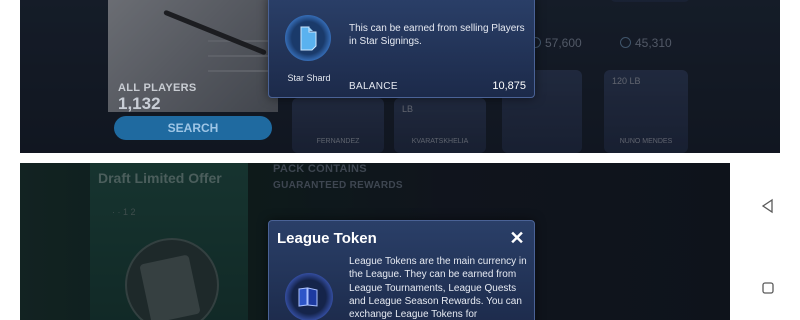 The height and width of the screenshot is (320, 800). What do you see at coordinates (768, 206) in the screenshot?
I see `triangle-back-icon` at bounding box center [768, 206].